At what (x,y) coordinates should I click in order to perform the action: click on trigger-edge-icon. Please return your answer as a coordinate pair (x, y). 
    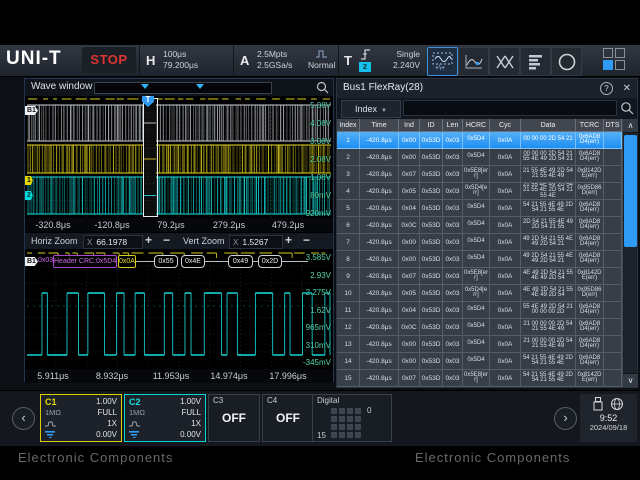
    Looking at the image, I should click on (365, 54).